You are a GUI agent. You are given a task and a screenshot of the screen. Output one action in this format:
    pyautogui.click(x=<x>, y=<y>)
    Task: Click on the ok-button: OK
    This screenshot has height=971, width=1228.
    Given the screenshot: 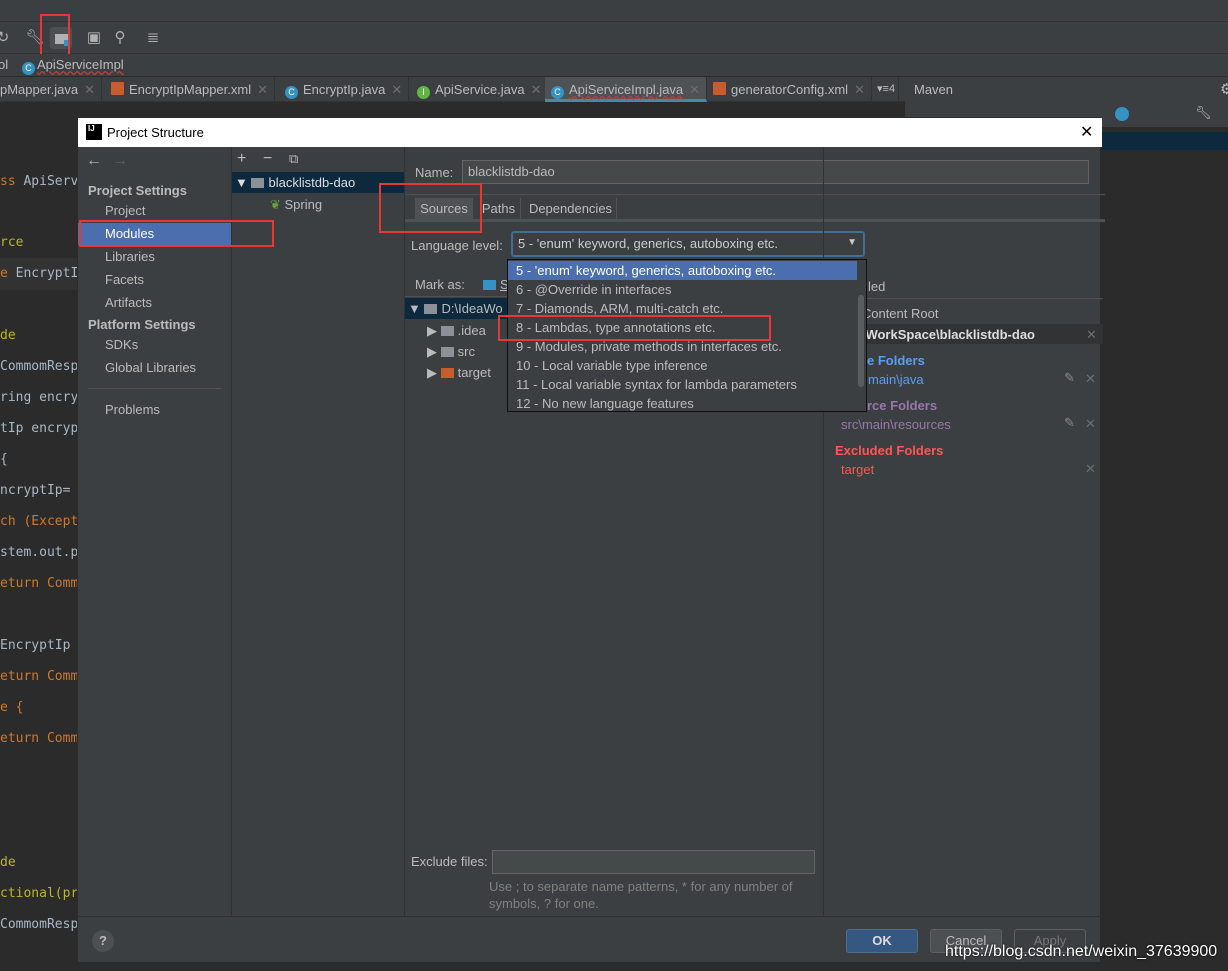 What is the action you would take?
    pyautogui.click(x=882, y=941)
    